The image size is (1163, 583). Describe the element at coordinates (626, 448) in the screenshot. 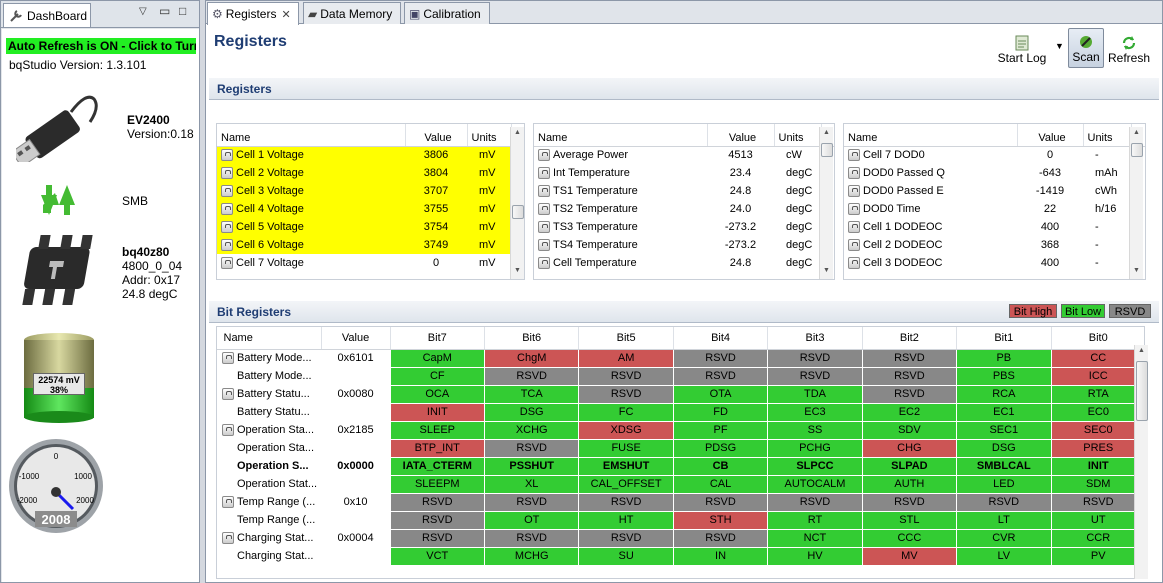

I see `bit-cell: FUSE` at that location.